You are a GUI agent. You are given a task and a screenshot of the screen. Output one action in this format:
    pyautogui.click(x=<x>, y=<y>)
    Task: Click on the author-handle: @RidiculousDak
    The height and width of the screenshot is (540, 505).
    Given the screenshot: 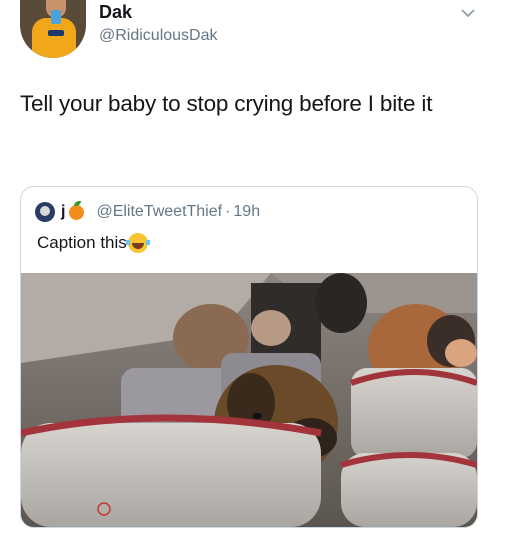 What is the action you would take?
    pyautogui.click(x=158, y=36)
    